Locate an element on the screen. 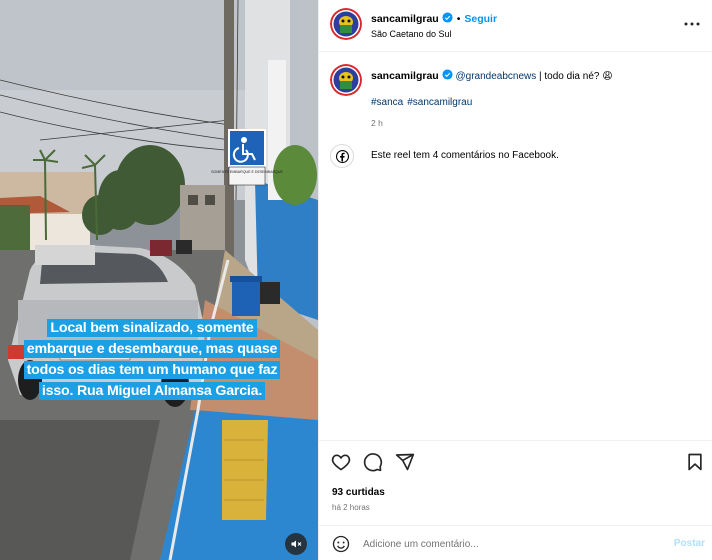  follow-button: Seguir is located at coordinates (480, 19).